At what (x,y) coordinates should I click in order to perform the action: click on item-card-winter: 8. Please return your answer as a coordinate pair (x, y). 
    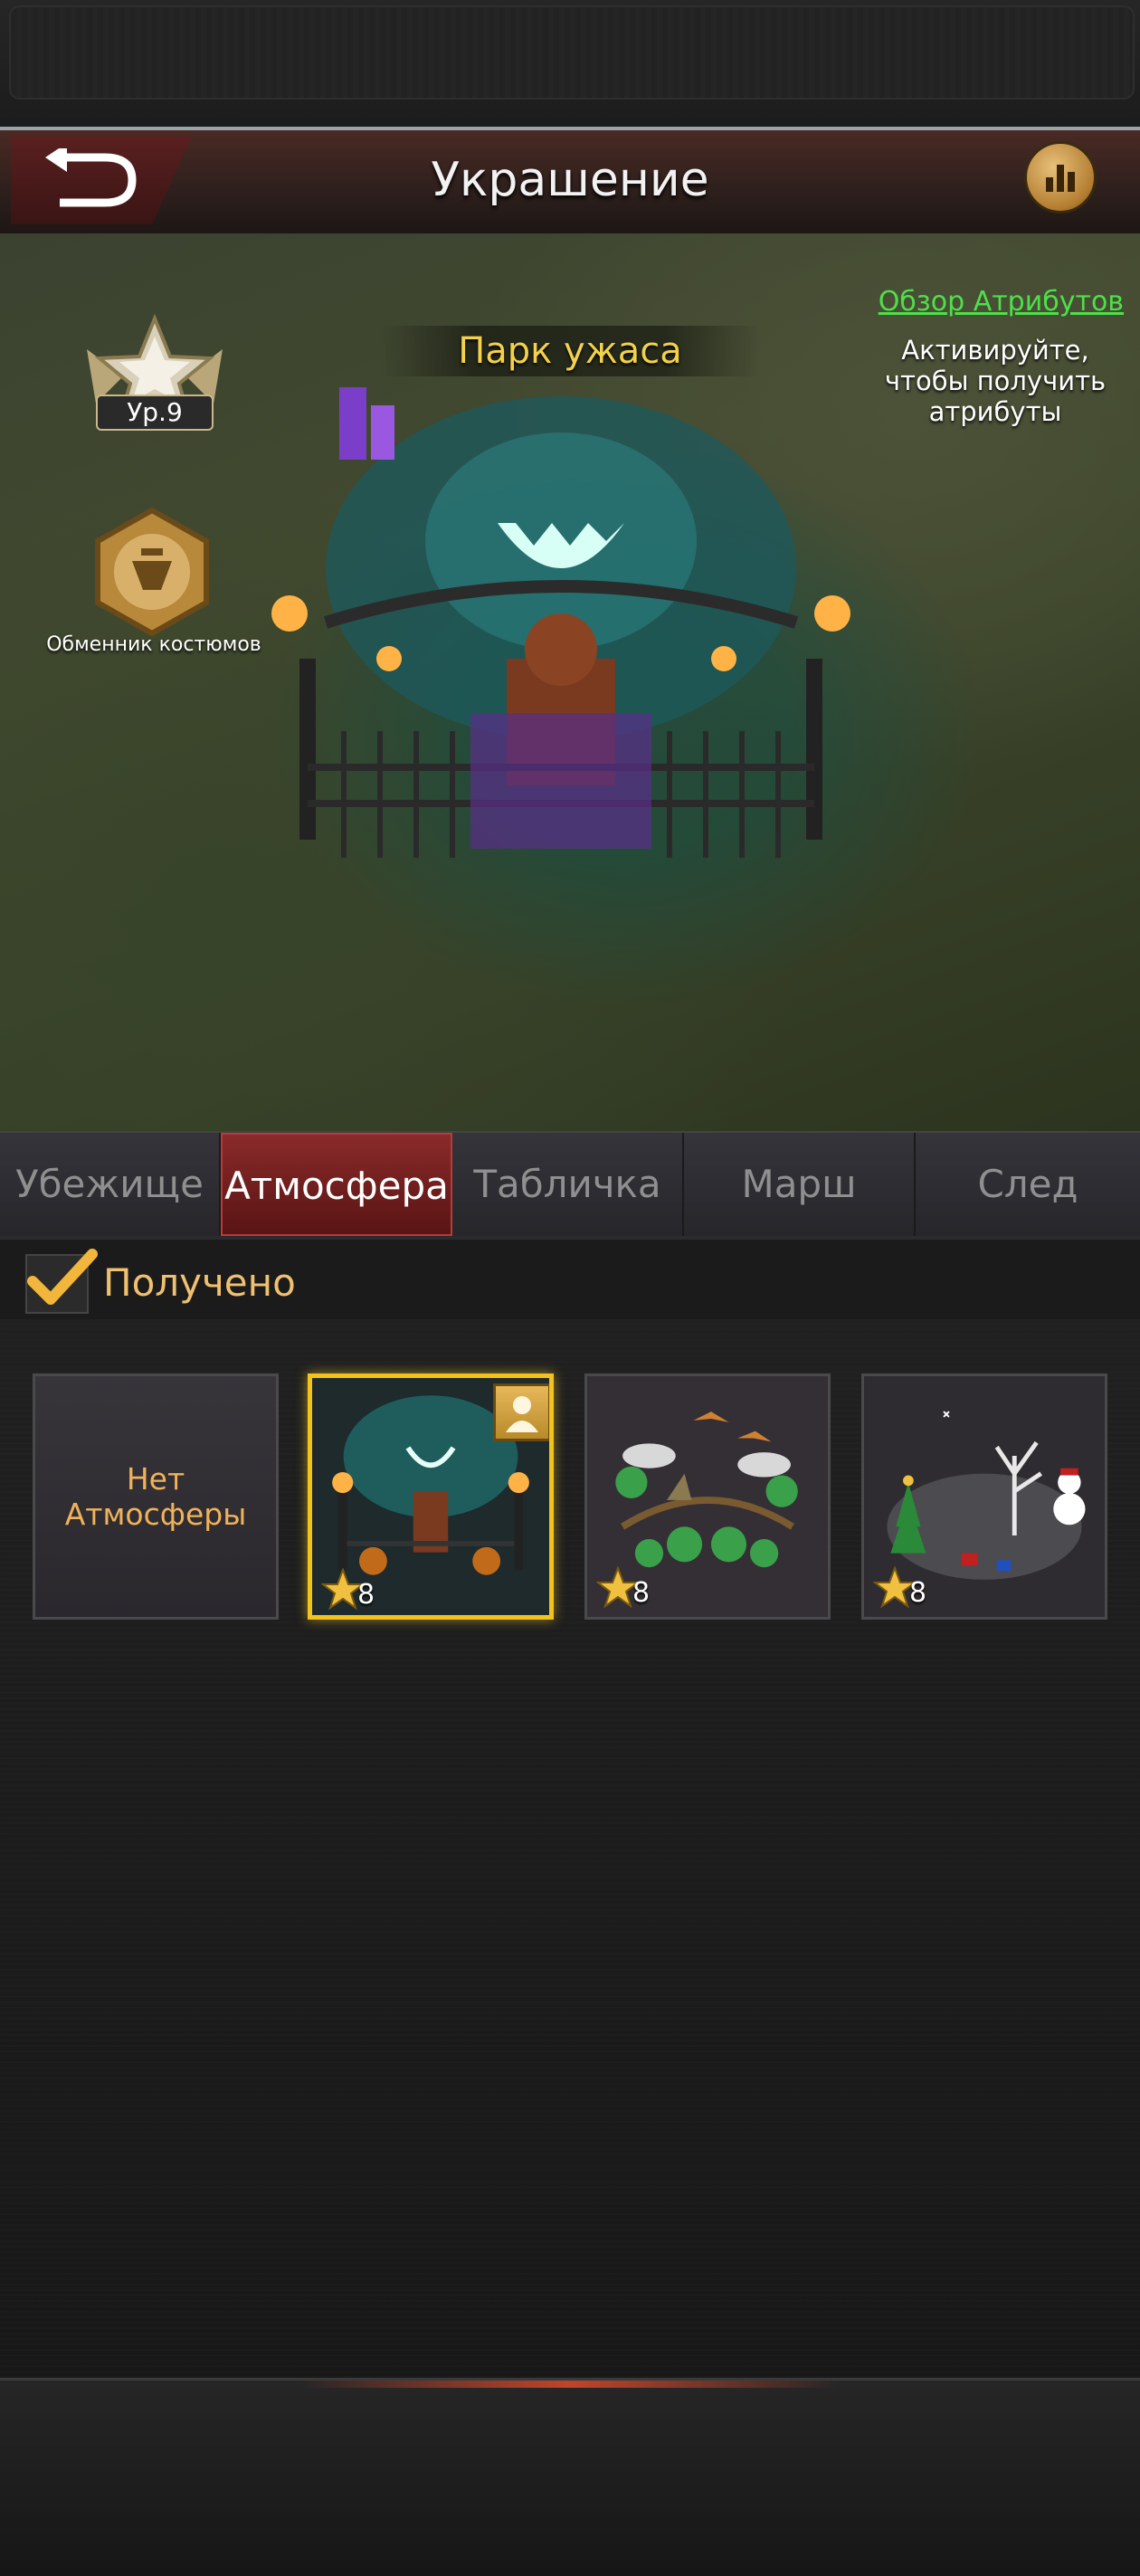
    Looking at the image, I should click on (984, 1497).